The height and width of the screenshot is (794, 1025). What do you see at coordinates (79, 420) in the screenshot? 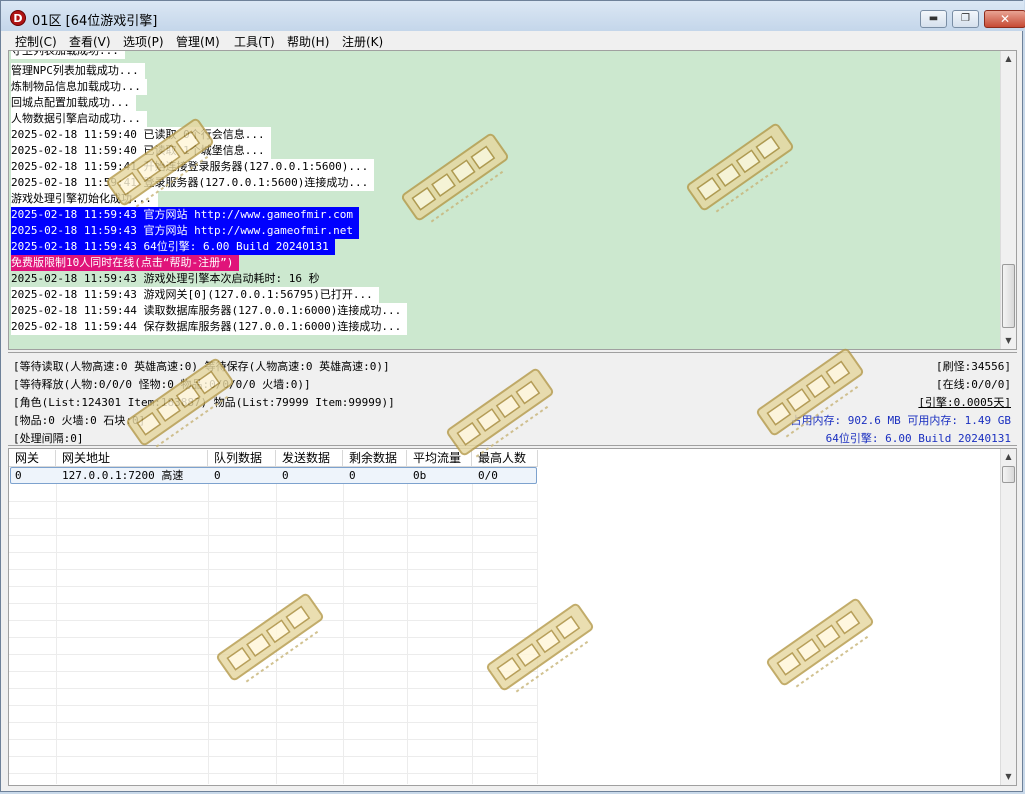
I see `item-status: [物品:0 火墙:0 石块:0]` at bounding box center [79, 420].